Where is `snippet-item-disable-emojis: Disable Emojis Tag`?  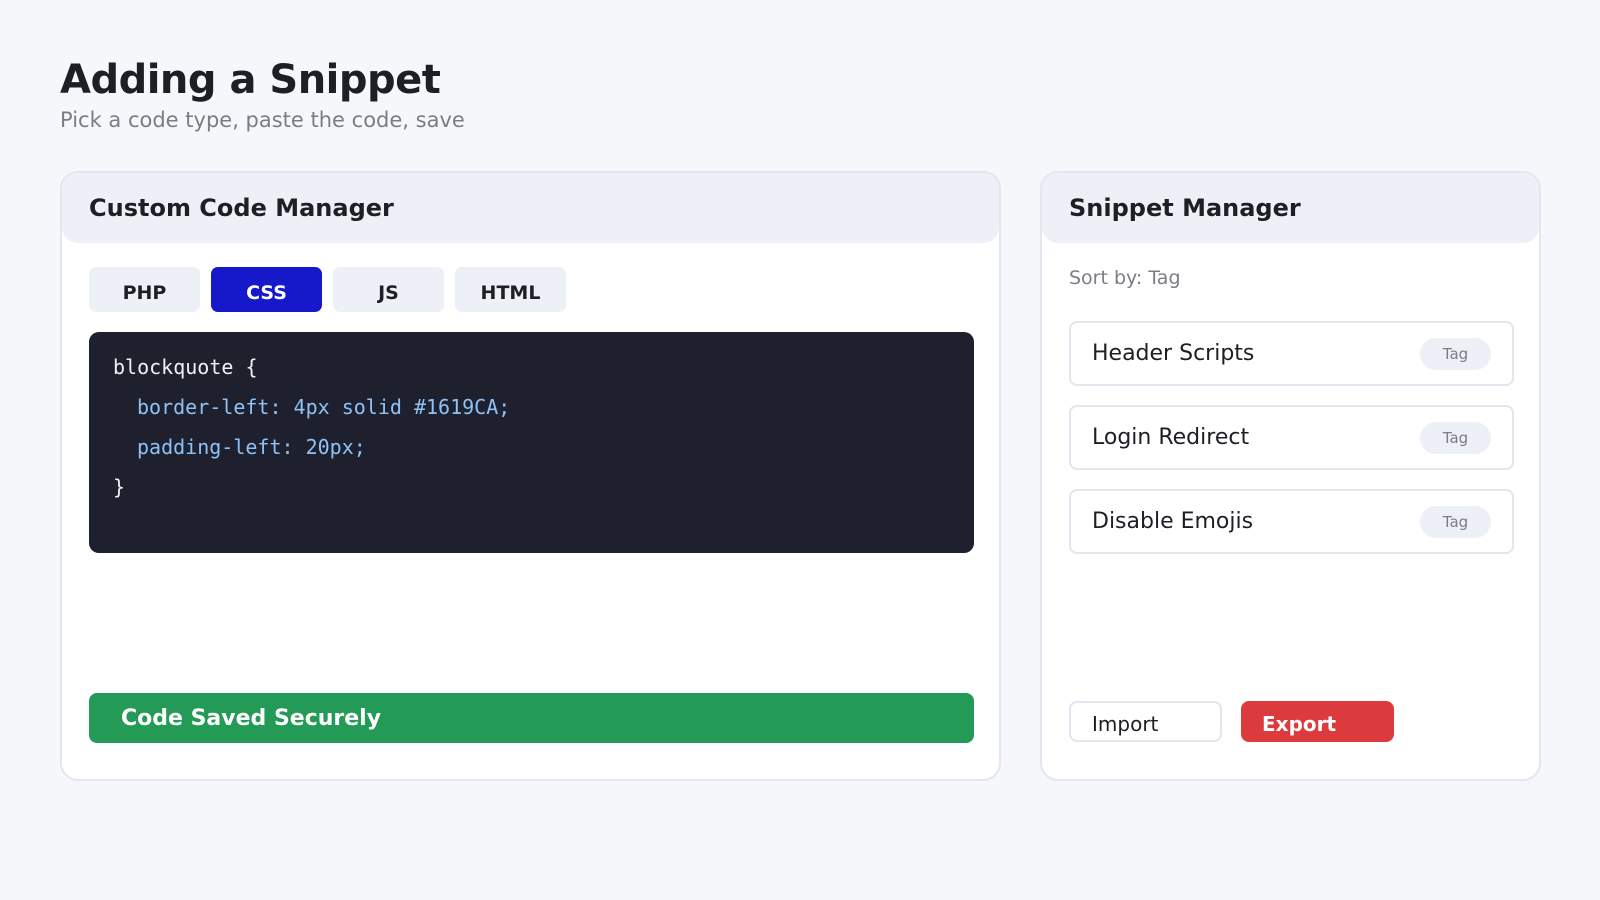
snippet-item-disable-emojis: Disable Emojis Tag is located at coordinates (1291, 521).